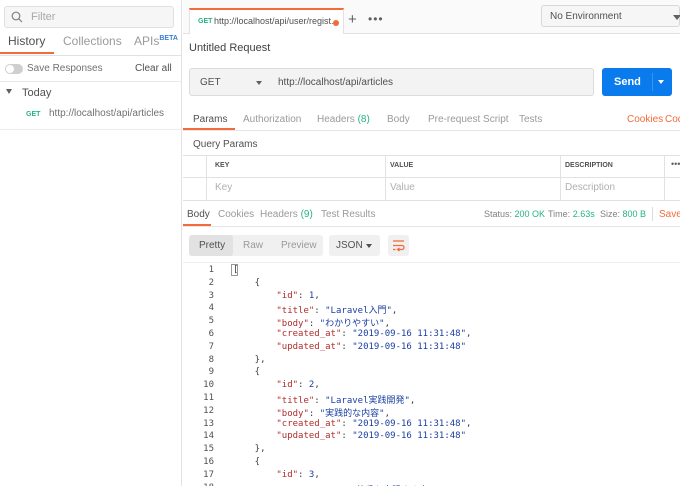 The width and height of the screenshot is (680, 486). Describe the element at coordinates (198, 484) in the screenshot. I see `line-number: 18` at that location.